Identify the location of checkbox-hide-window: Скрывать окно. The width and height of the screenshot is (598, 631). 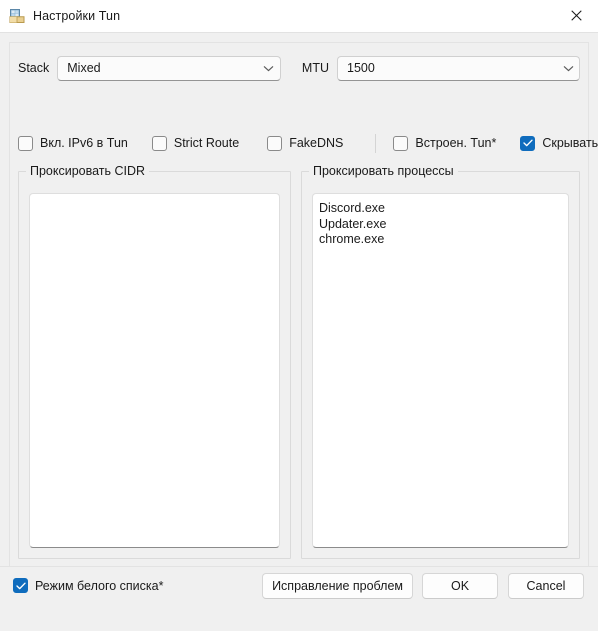
(559, 143).